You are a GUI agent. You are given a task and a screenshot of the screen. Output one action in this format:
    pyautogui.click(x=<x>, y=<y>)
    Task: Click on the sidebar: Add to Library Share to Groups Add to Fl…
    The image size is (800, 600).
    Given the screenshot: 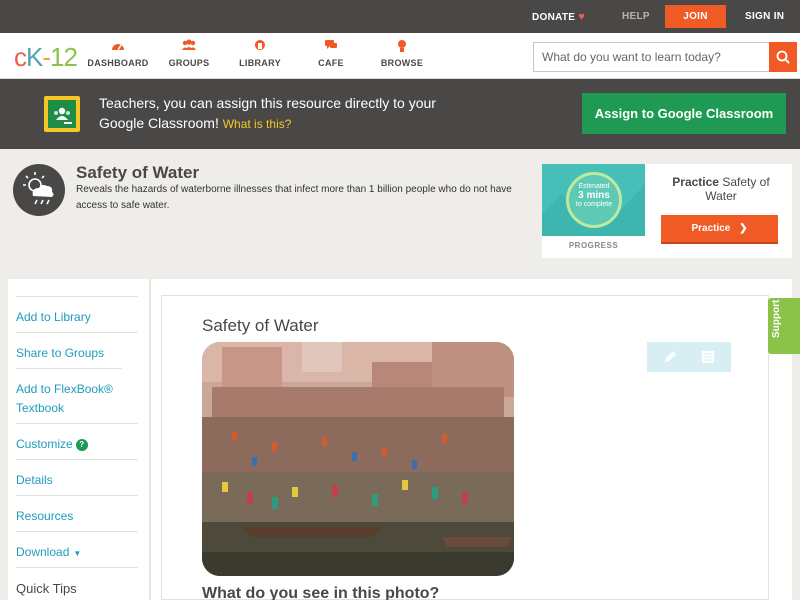 What is the action you would take?
    pyautogui.click(x=79, y=439)
    